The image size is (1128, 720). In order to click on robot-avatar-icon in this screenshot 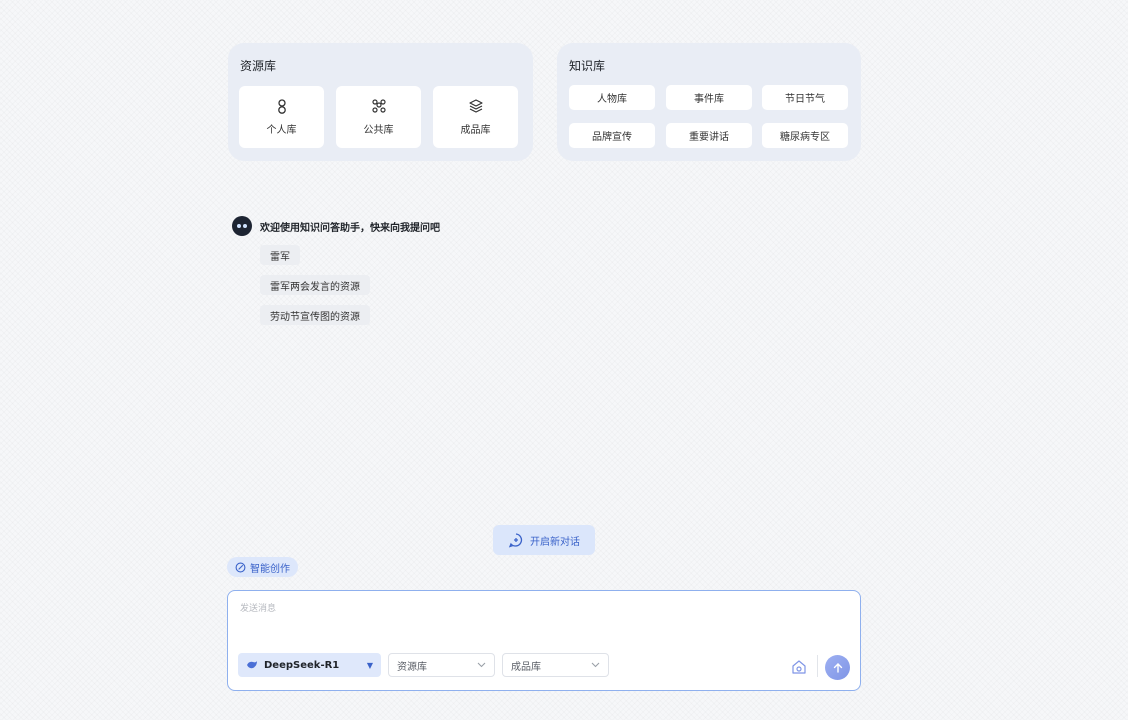, I will do `click(242, 226)`.